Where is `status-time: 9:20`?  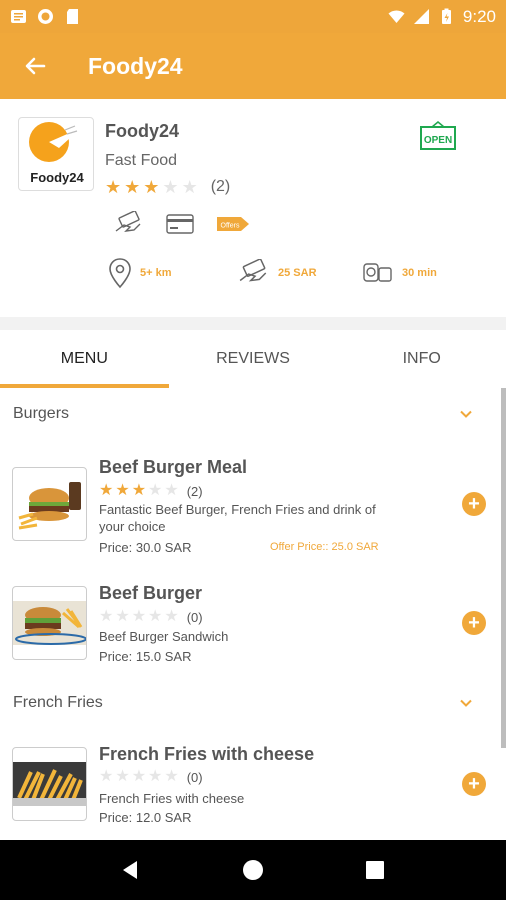
status-time: 9:20 is located at coordinates (479, 16).